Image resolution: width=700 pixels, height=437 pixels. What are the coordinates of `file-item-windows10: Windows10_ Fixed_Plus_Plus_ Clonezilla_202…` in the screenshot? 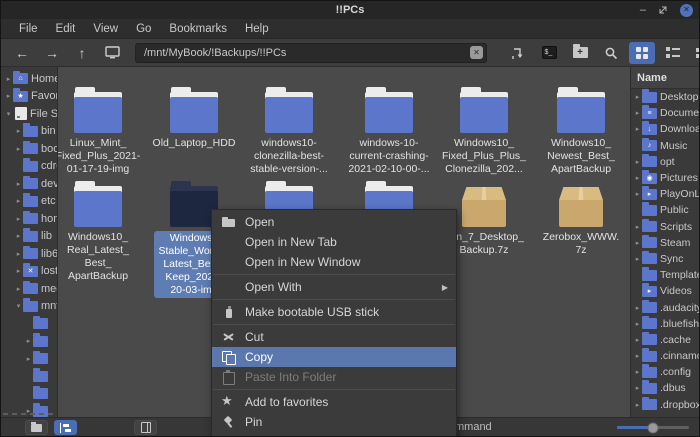 It's located at (484, 131).